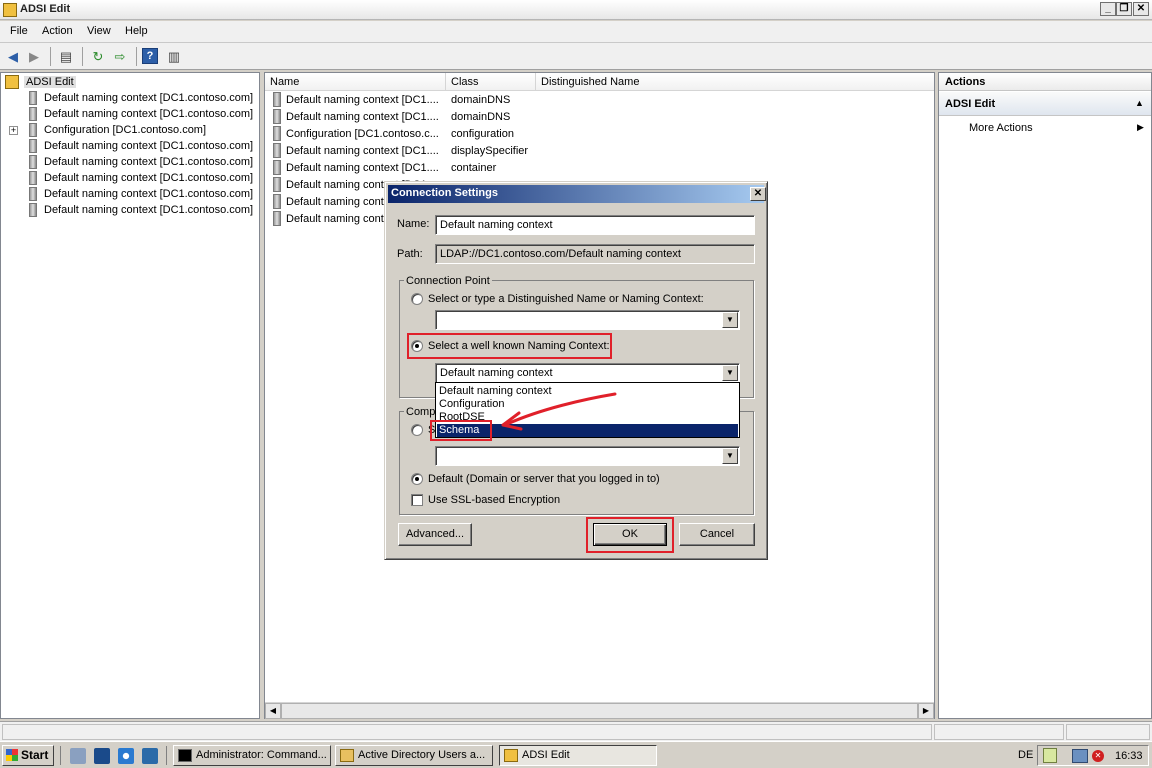 The width and height of the screenshot is (1152, 768). What do you see at coordinates (347, 755) in the screenshot?
I see `ad-users-icon` at bounding box center [347, 755].